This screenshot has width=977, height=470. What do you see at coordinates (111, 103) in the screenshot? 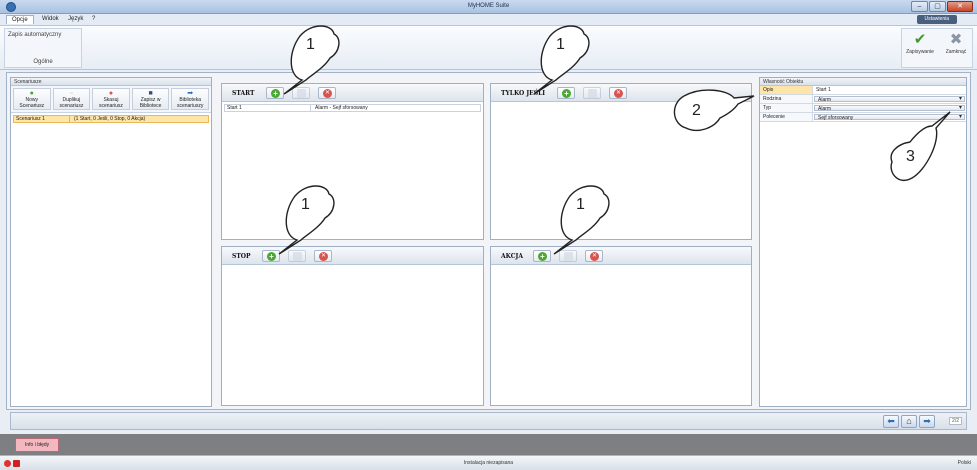
I see `delete-scenario-label: Skasuj scenariusz` at bounding box center [111, 103].